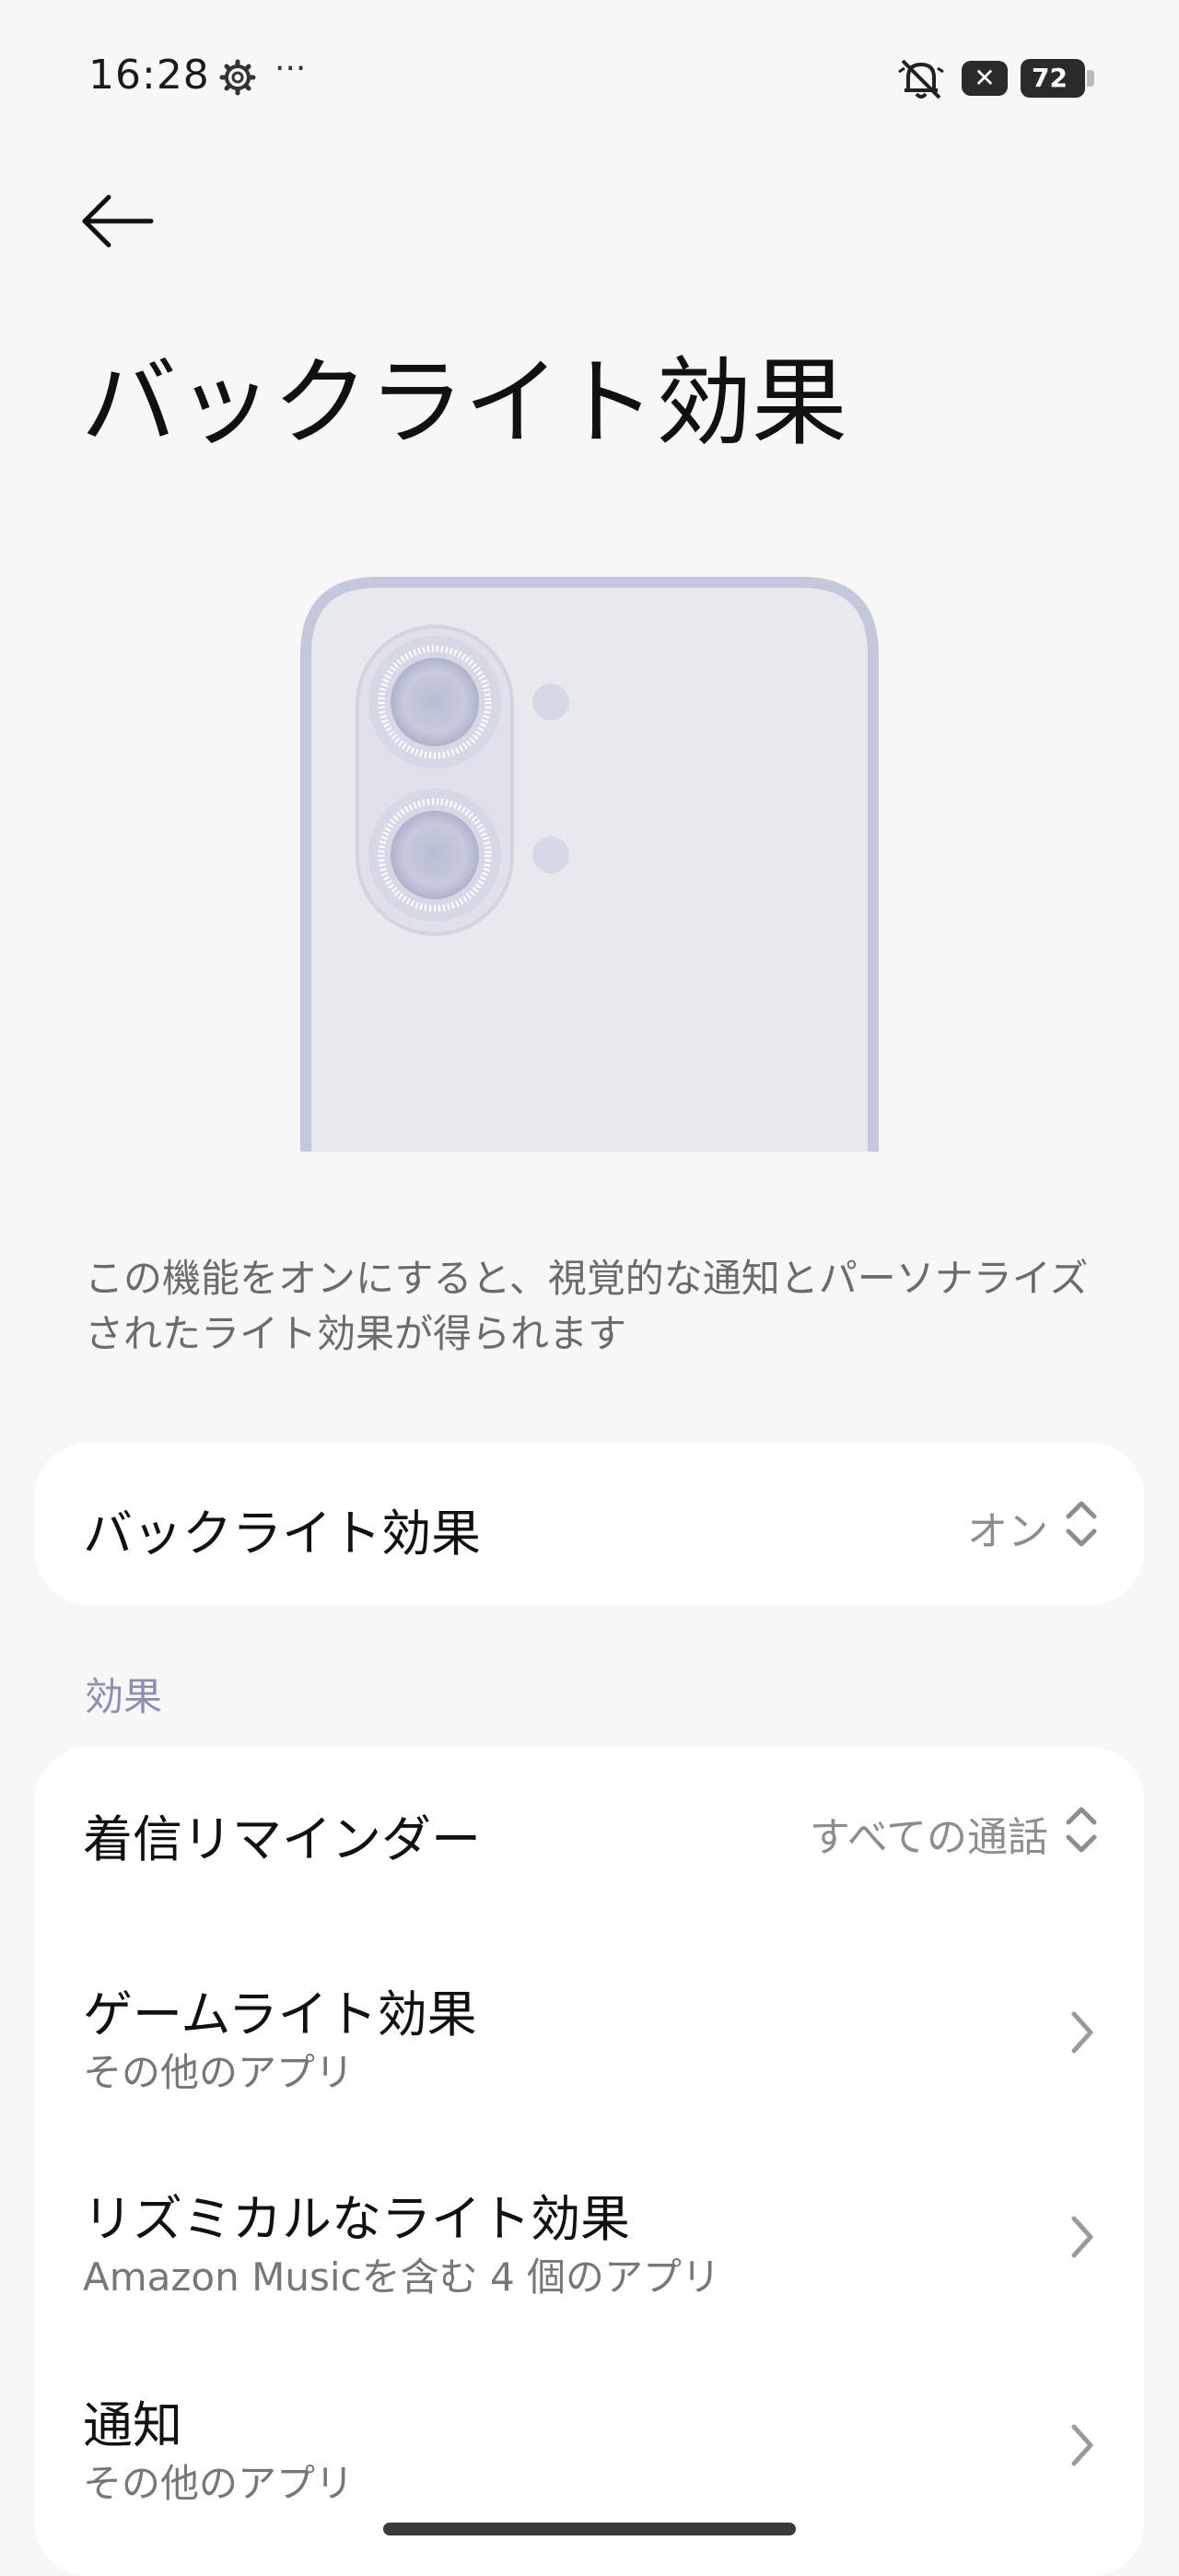 The width and height of the screenshot is (1179, 2576). Describe the element at coordinates (290, 69) in the screenshot. I see `more-dots-icon: ···` at that location.